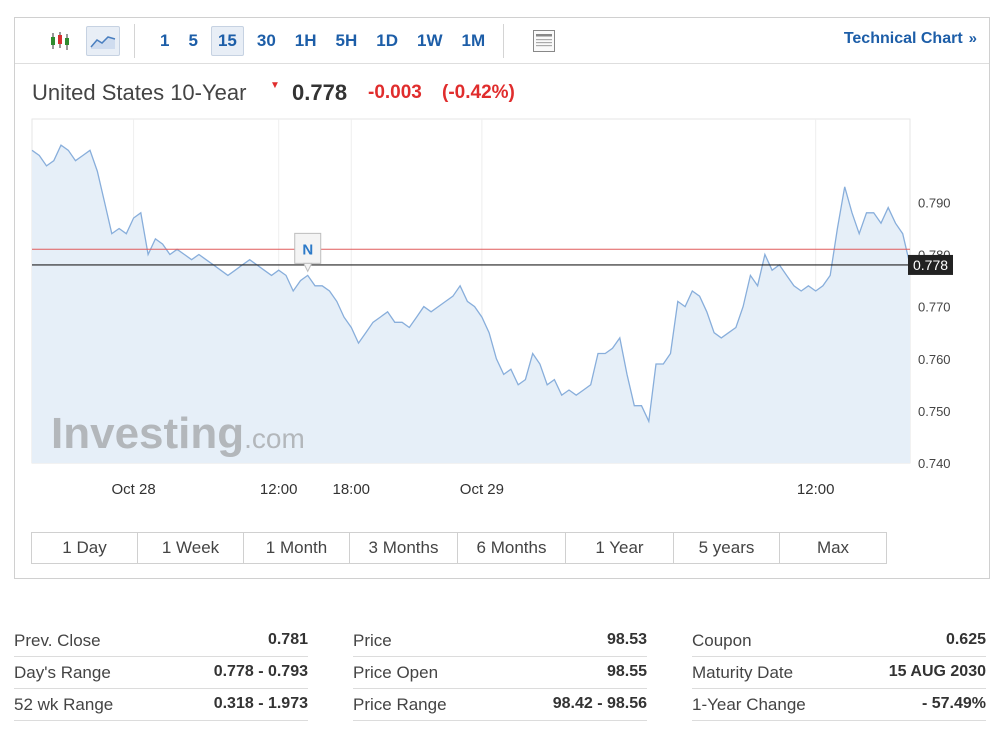 Image resolution: width=998 pixels, height=733 pixels. Describe the element at coordinates (404, 548) in the screenshot. I see `range-tab-3-months: 3 Months` at that location.